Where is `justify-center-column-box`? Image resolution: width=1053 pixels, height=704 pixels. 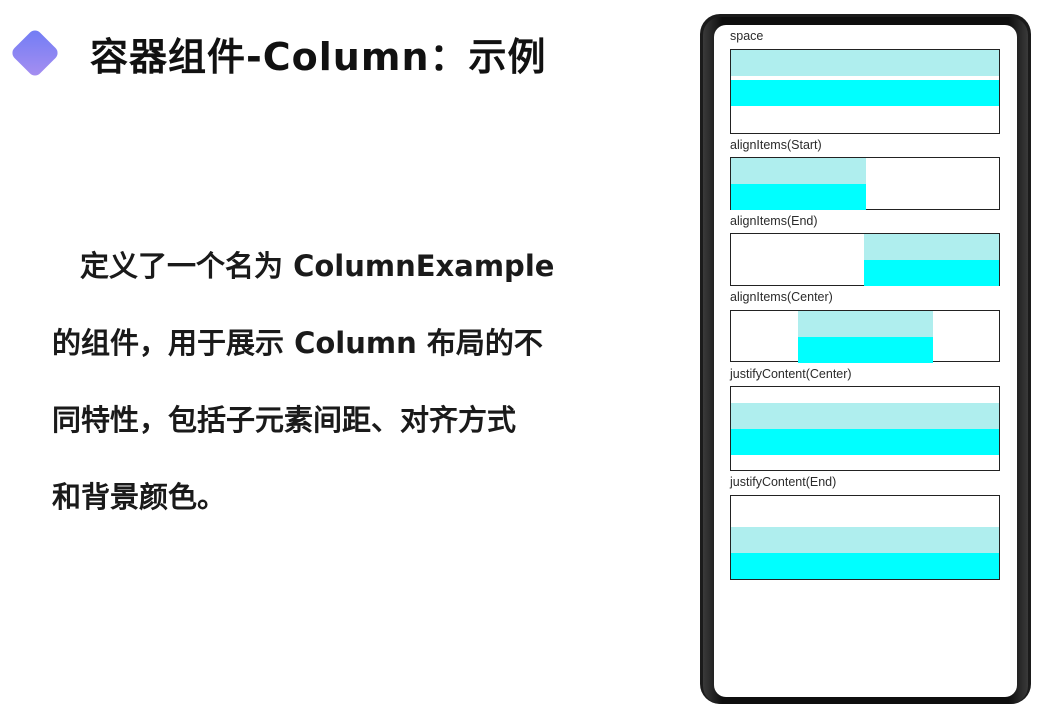
justify-center-column-box is located at coordinates (865, 428).